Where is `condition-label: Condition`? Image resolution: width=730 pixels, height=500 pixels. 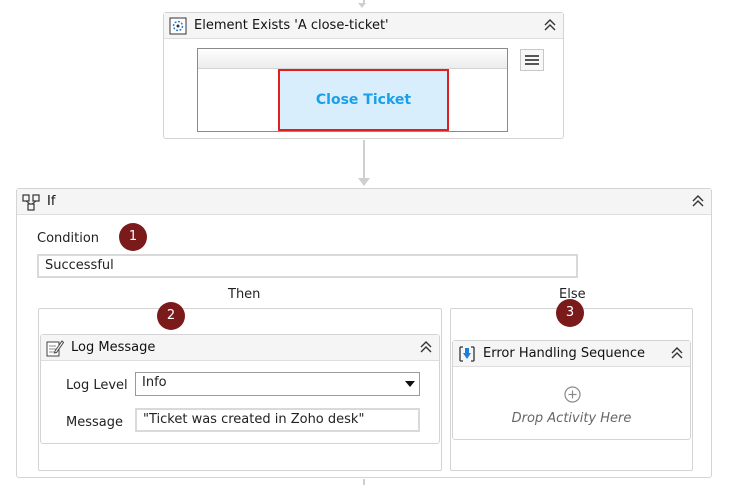
condition-label: Condition is located at coordinates (68, 238).